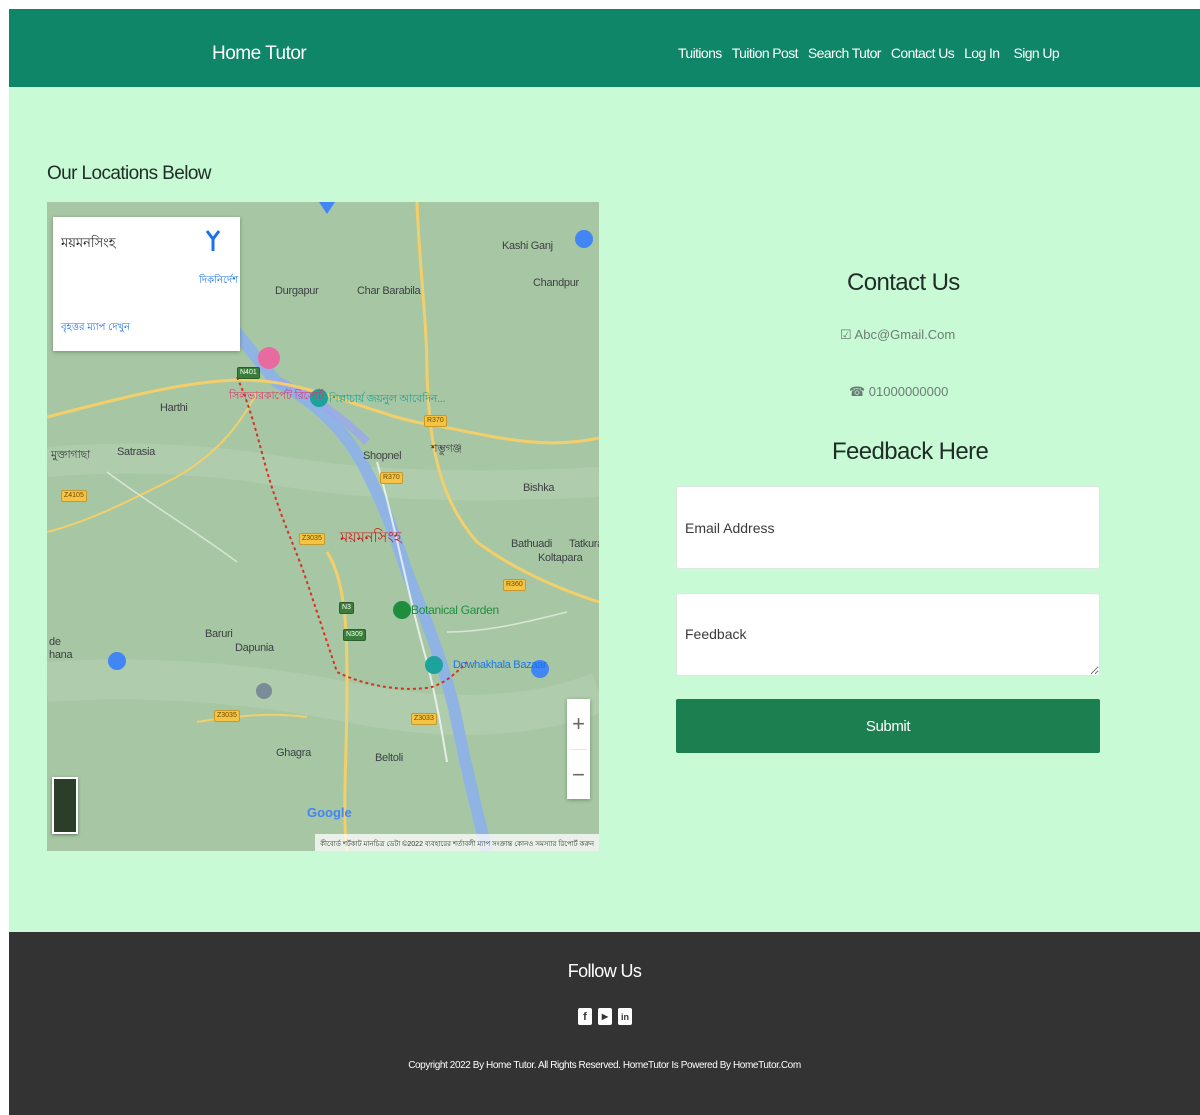 This screenshot has height=1115, width=1200. I want to click on directions-link: দিকনির্দেশ, so click(218, 281).